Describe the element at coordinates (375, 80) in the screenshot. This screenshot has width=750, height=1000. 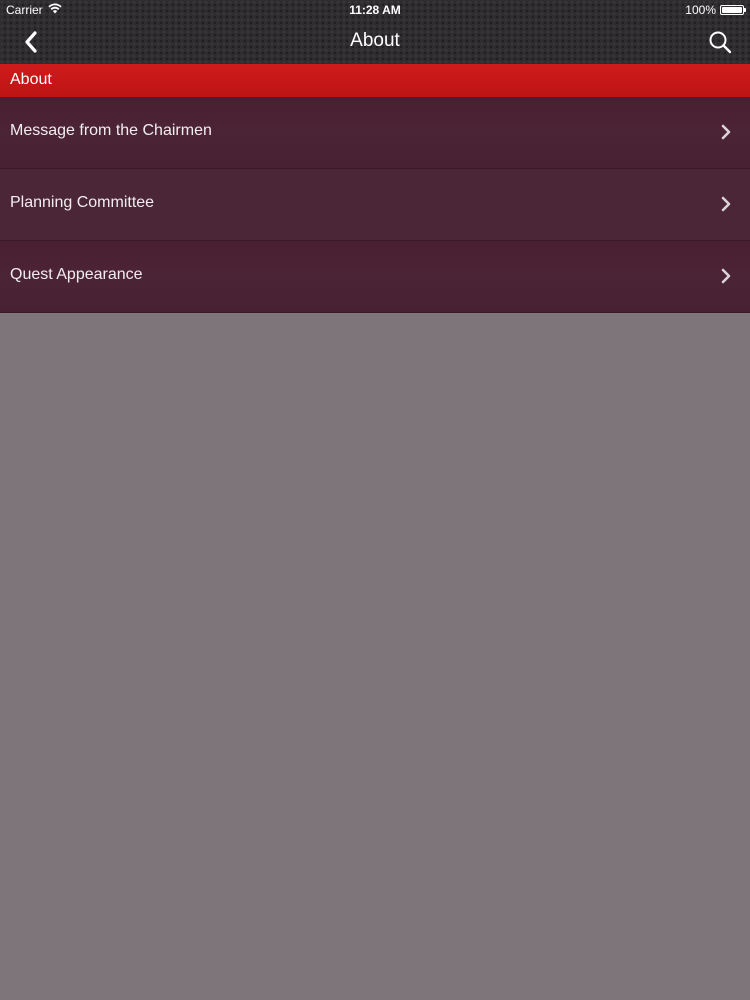
I see `section-header: About` at that location.